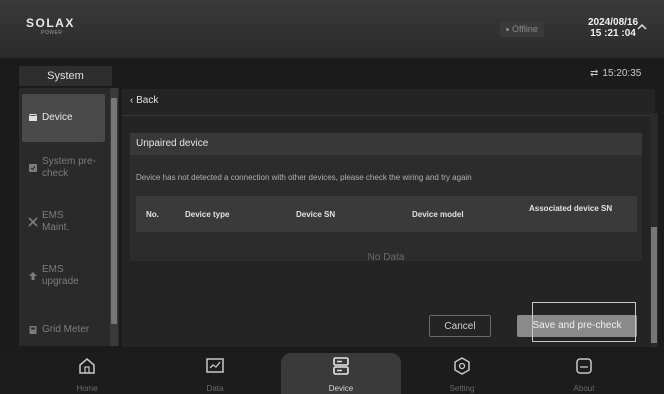  Describe the element at coordinates (341, 388) in the screenshot. I see `nav-label: Device` at that location.